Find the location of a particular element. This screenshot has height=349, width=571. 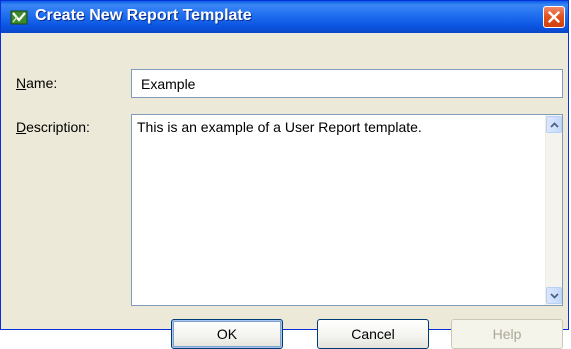

close-button is located at coordinates (554, 17).